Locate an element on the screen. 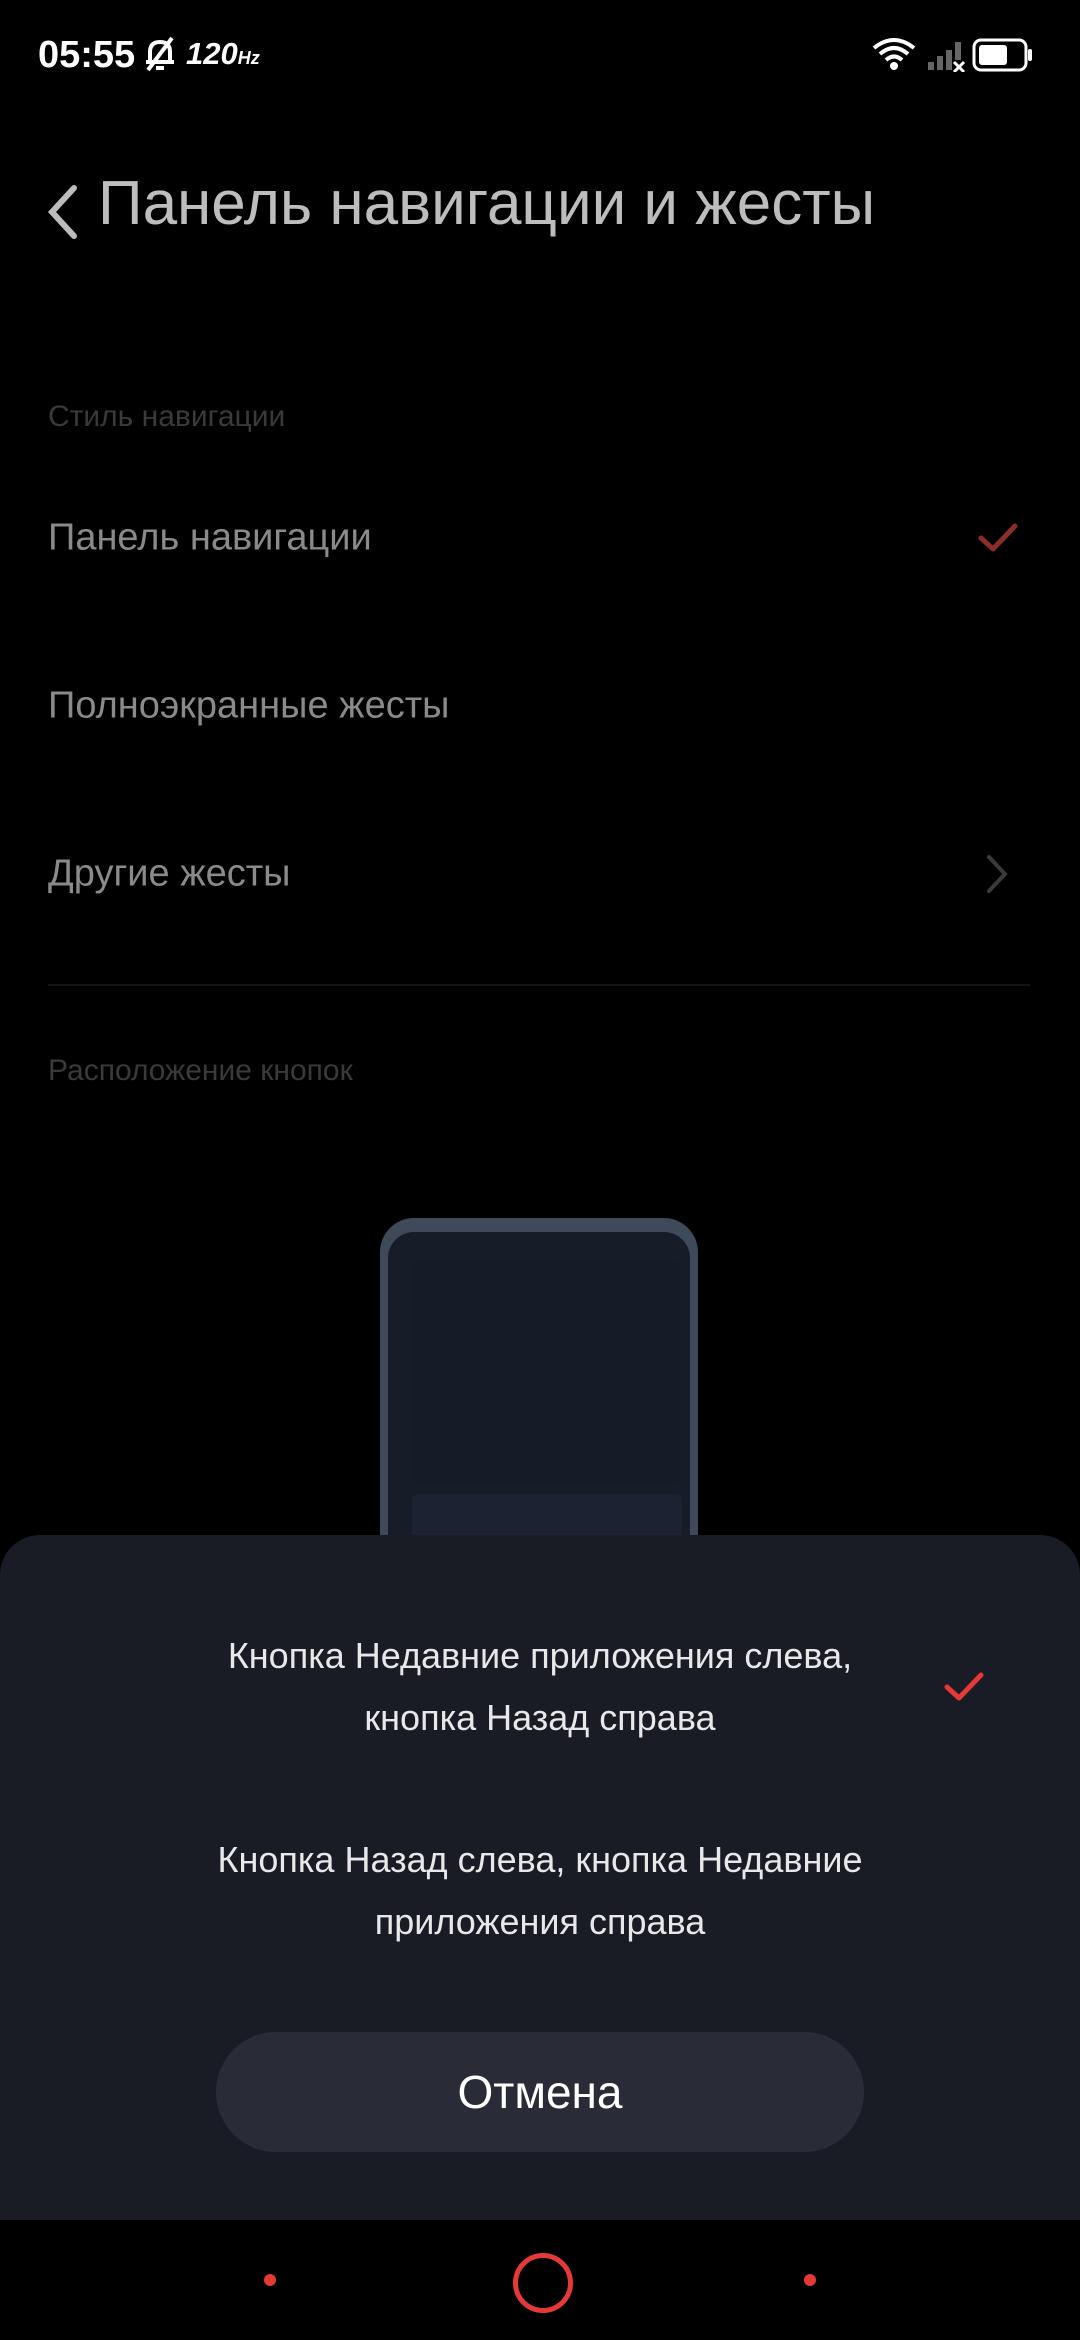 This screenshot has height=2340, width=1080. option-fullscreen-gestures: Полноэкранные жесты is located at coordinates (540, 706).